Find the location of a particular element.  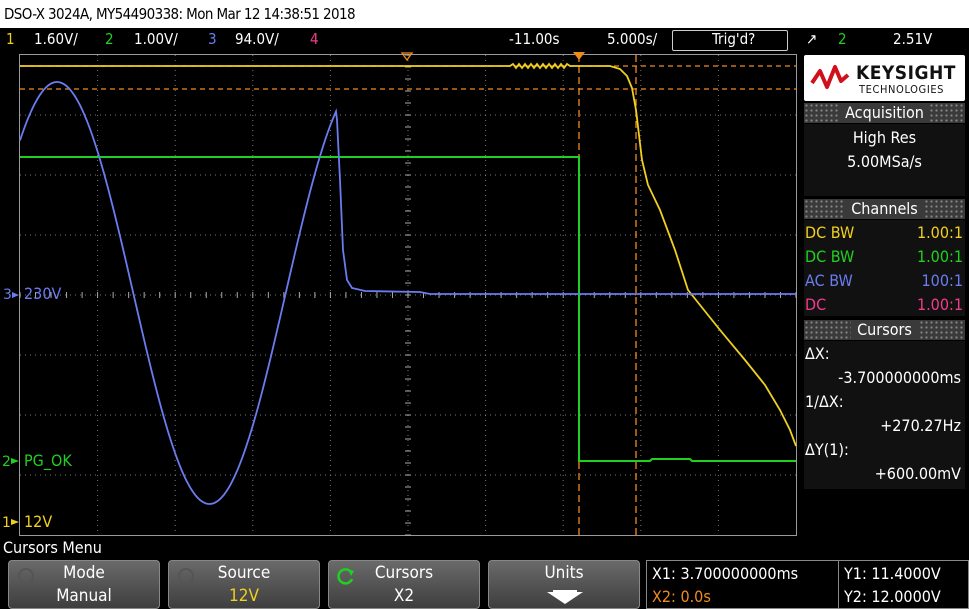

cursors-header: Cursors is located at coordinates (884, 330).